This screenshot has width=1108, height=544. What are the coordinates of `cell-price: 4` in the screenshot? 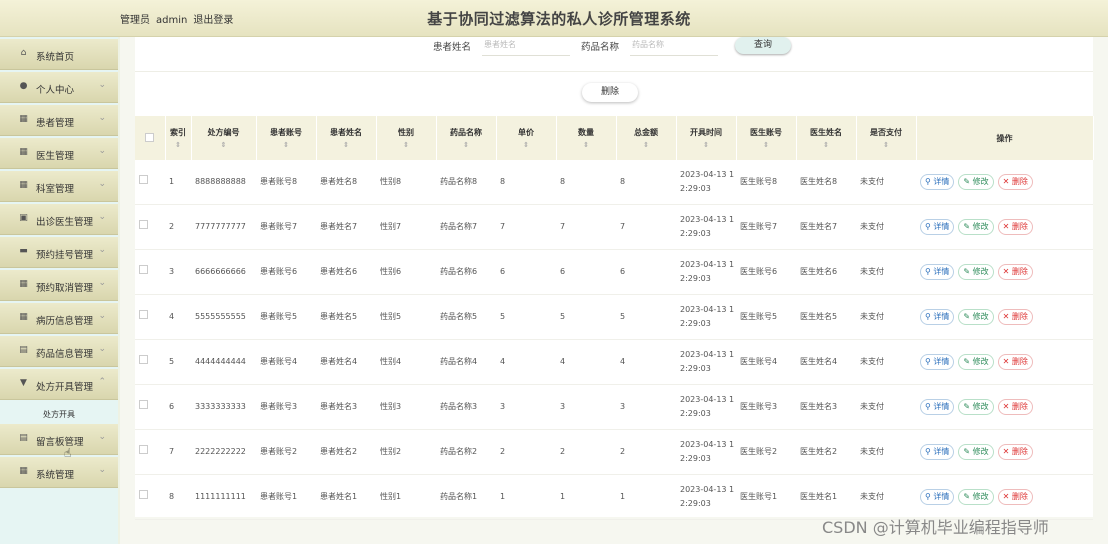 It's located at (526, 362).